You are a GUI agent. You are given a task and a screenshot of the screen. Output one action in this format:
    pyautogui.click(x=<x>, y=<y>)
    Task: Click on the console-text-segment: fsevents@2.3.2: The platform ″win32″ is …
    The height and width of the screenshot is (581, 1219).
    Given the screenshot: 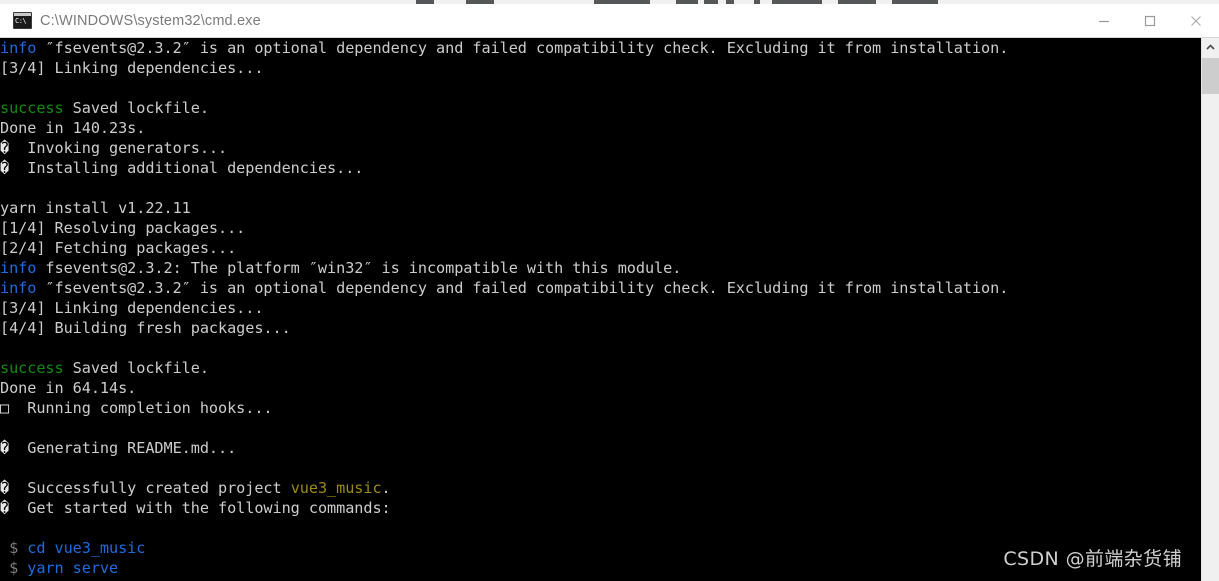 What is the action you would take?
    pyautogui.click(x=359, y=268)
    